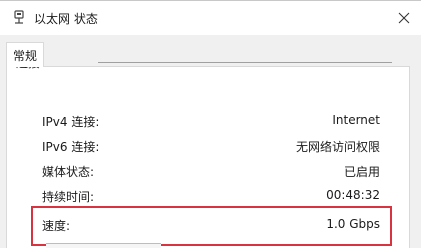  What do you see at coordinates (211, 197) in the screenshot?
I see `duration-row: 持续时间: 00:48:32` at bounding box center [211, 197].